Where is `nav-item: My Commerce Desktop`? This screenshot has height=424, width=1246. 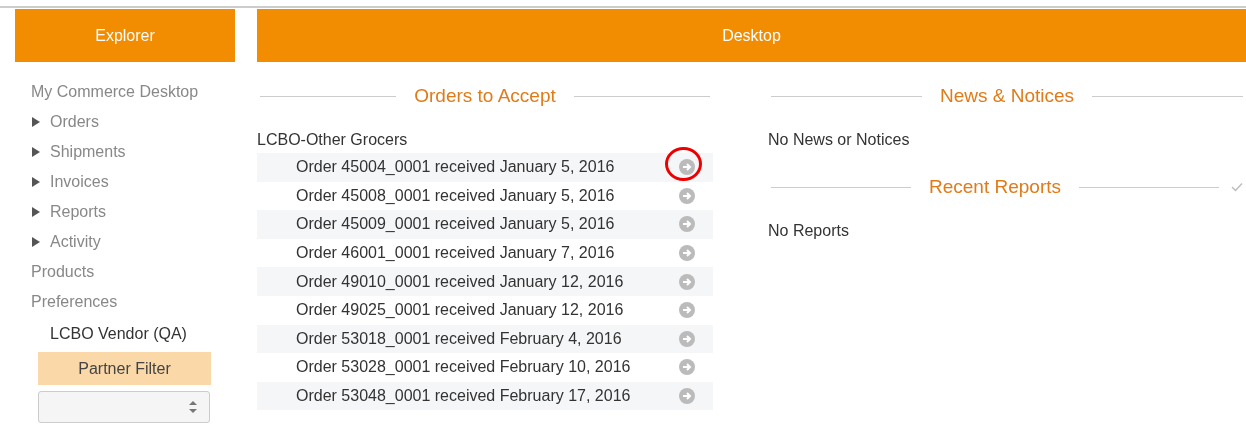 nav-item: My Commerce Desktop is located at coordinates (115, 92).